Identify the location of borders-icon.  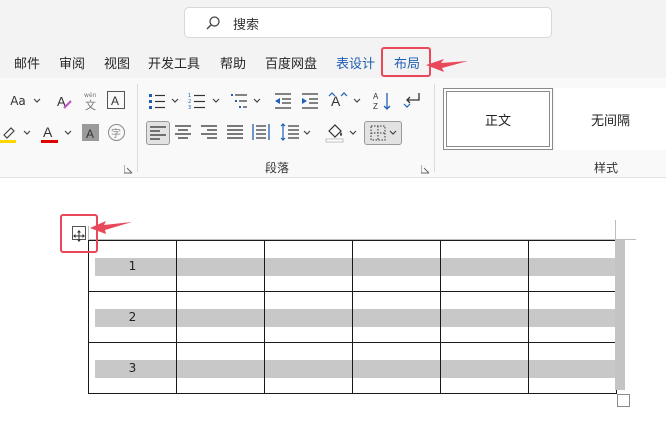
(377, 133).